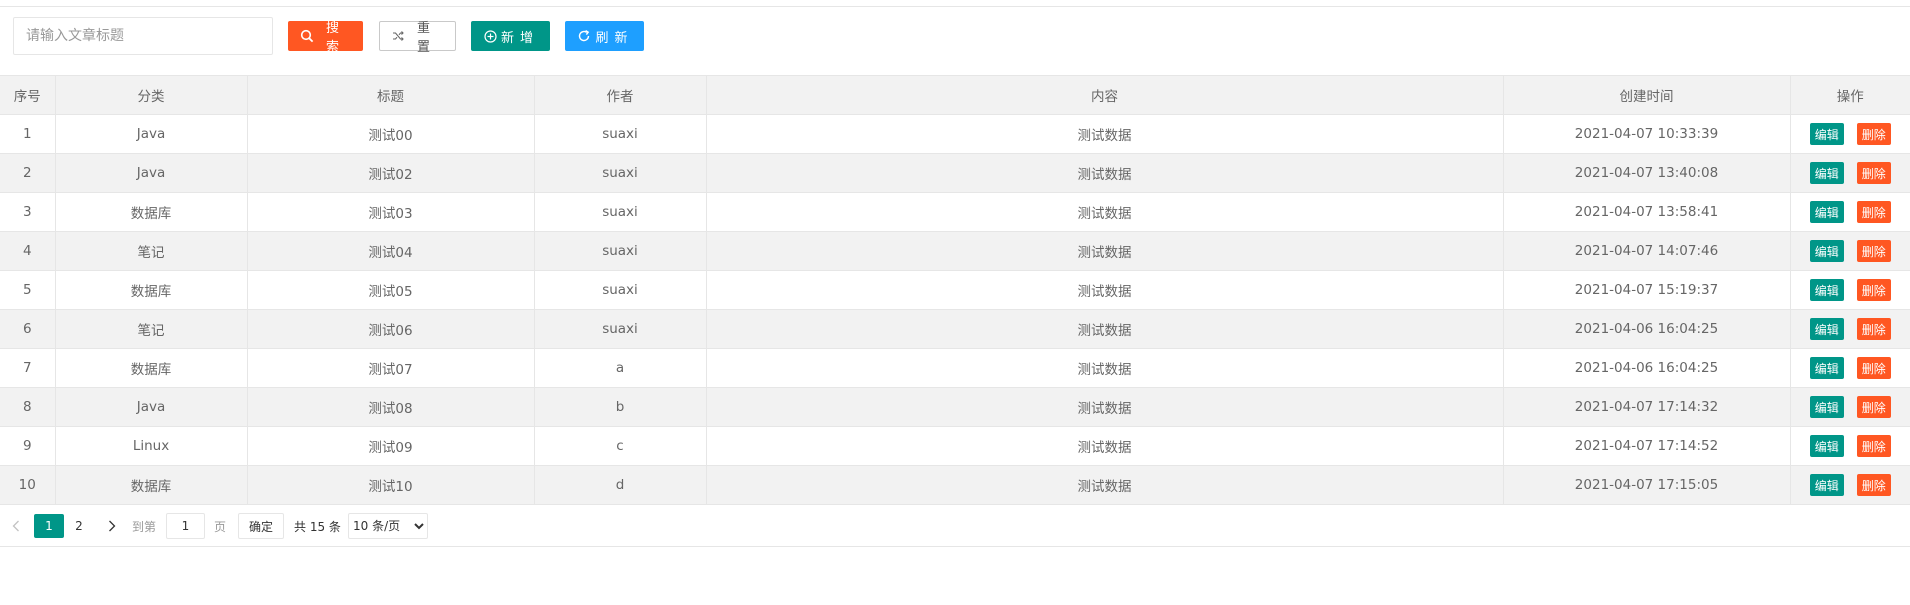 This screenshot has height=605, width=1910. Describe the element at coordinates (261, 526) in the screenshot. I see `goto-confirm-button: 确定` at that location.